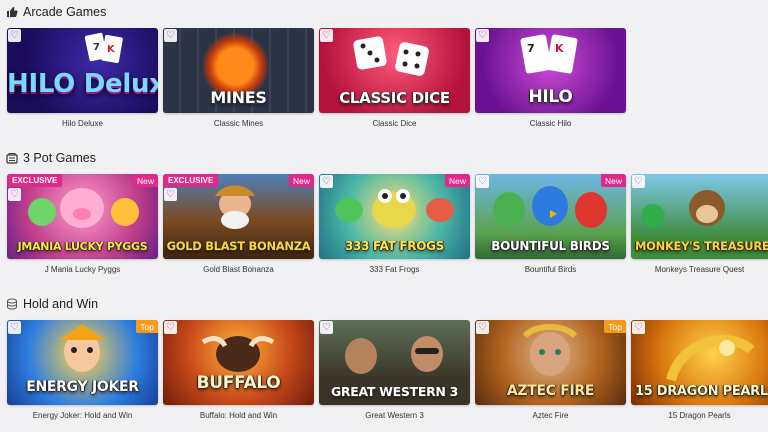 The height and width of the screenshot is (432, 768). Describe the element at coordinates (238, 246) in the screenshot. I see `game-art-title: GOLD BLAST BONANZA` at that location.